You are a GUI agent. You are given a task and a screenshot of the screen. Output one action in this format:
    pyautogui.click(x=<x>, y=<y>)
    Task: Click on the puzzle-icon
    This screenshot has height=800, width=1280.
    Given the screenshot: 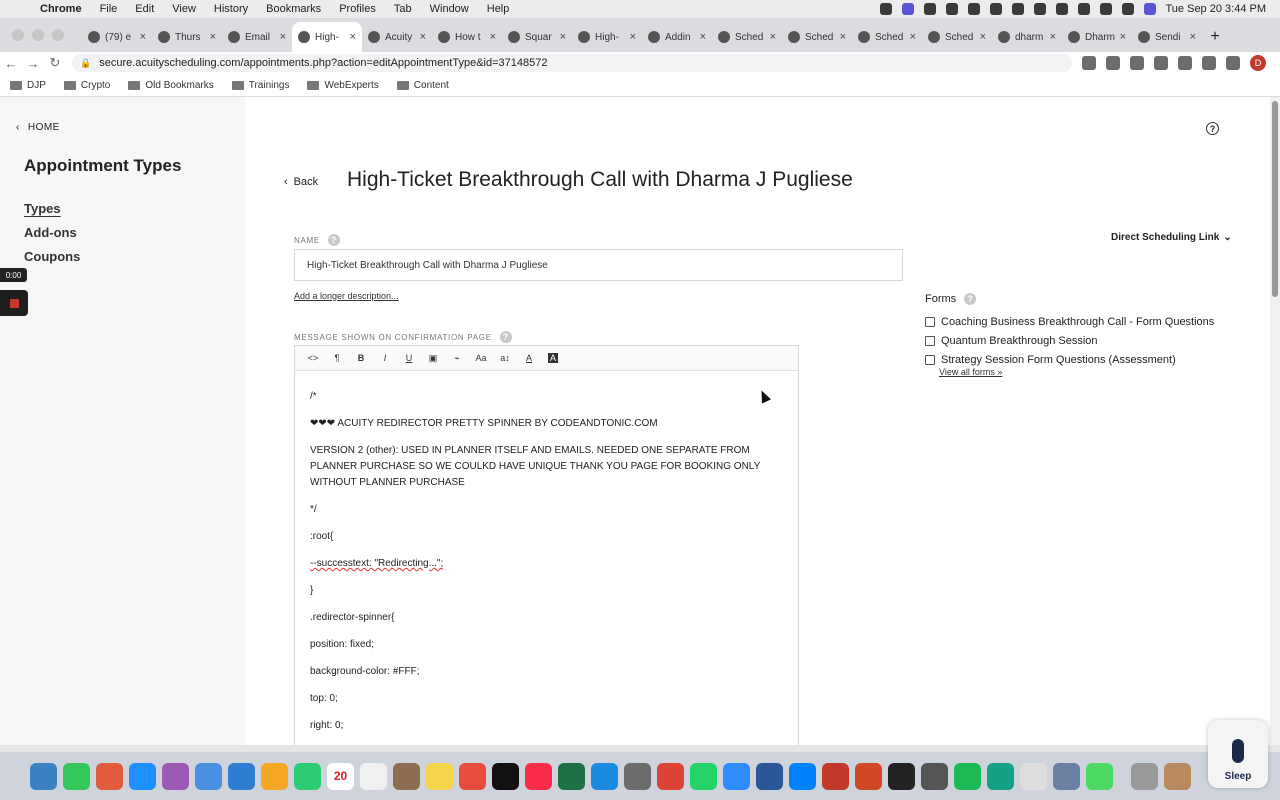 What is the action you would take?
    pyautogui.click(x=1209, y=63)
    